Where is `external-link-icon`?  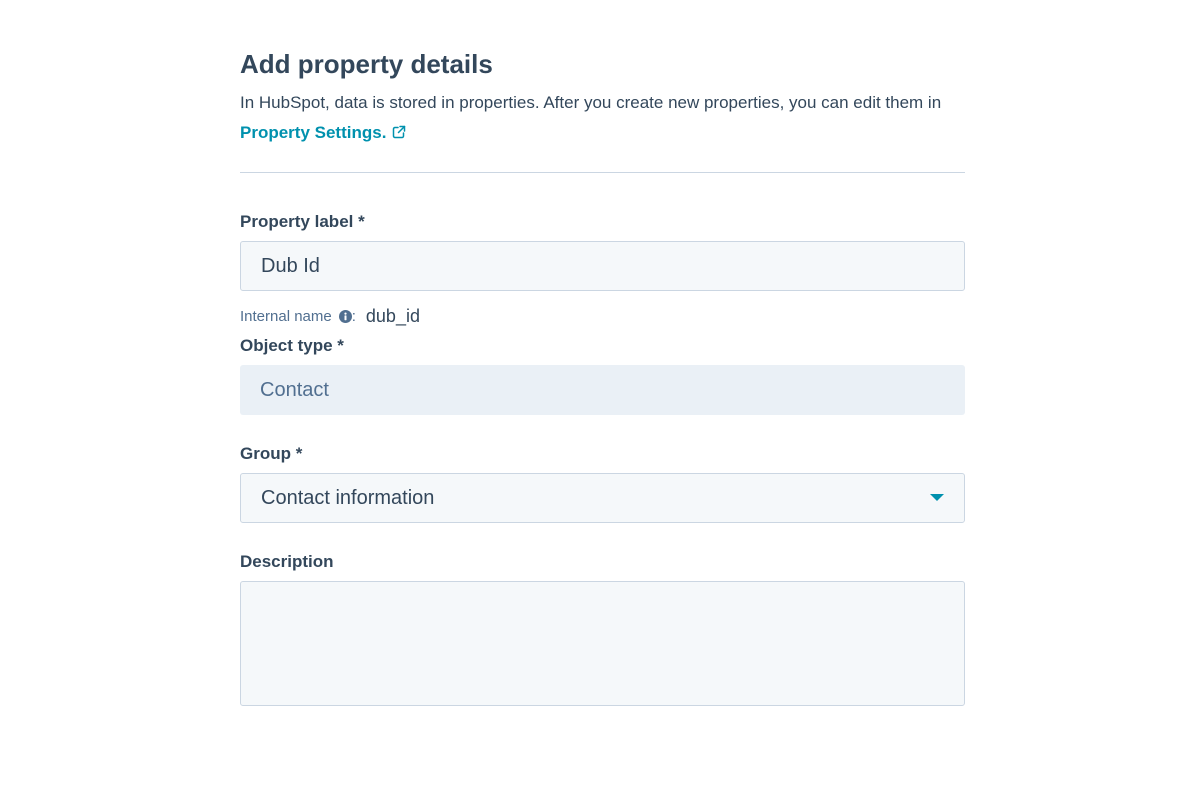
external-link-icon is located at coordinates (399, 129).